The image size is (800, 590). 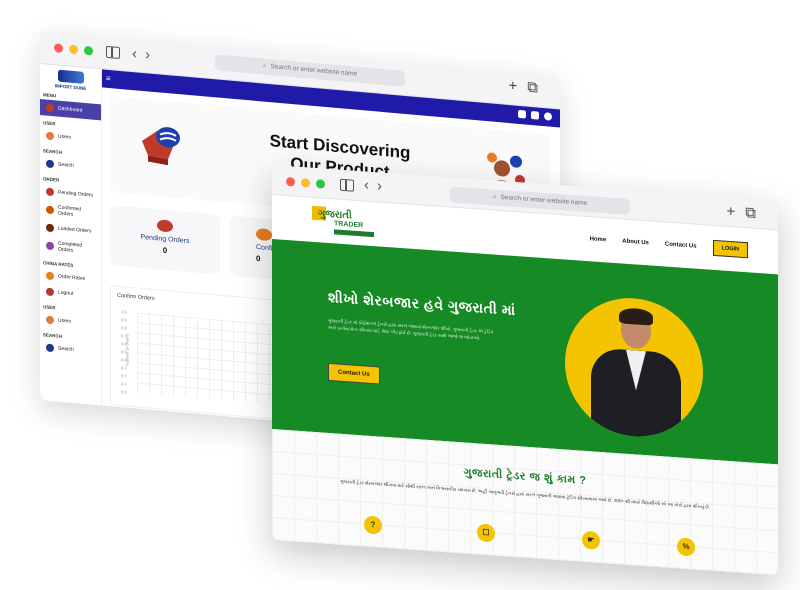 I want to click on stat-card-pending: Pending Orders 0, so click(x=165, y=240).